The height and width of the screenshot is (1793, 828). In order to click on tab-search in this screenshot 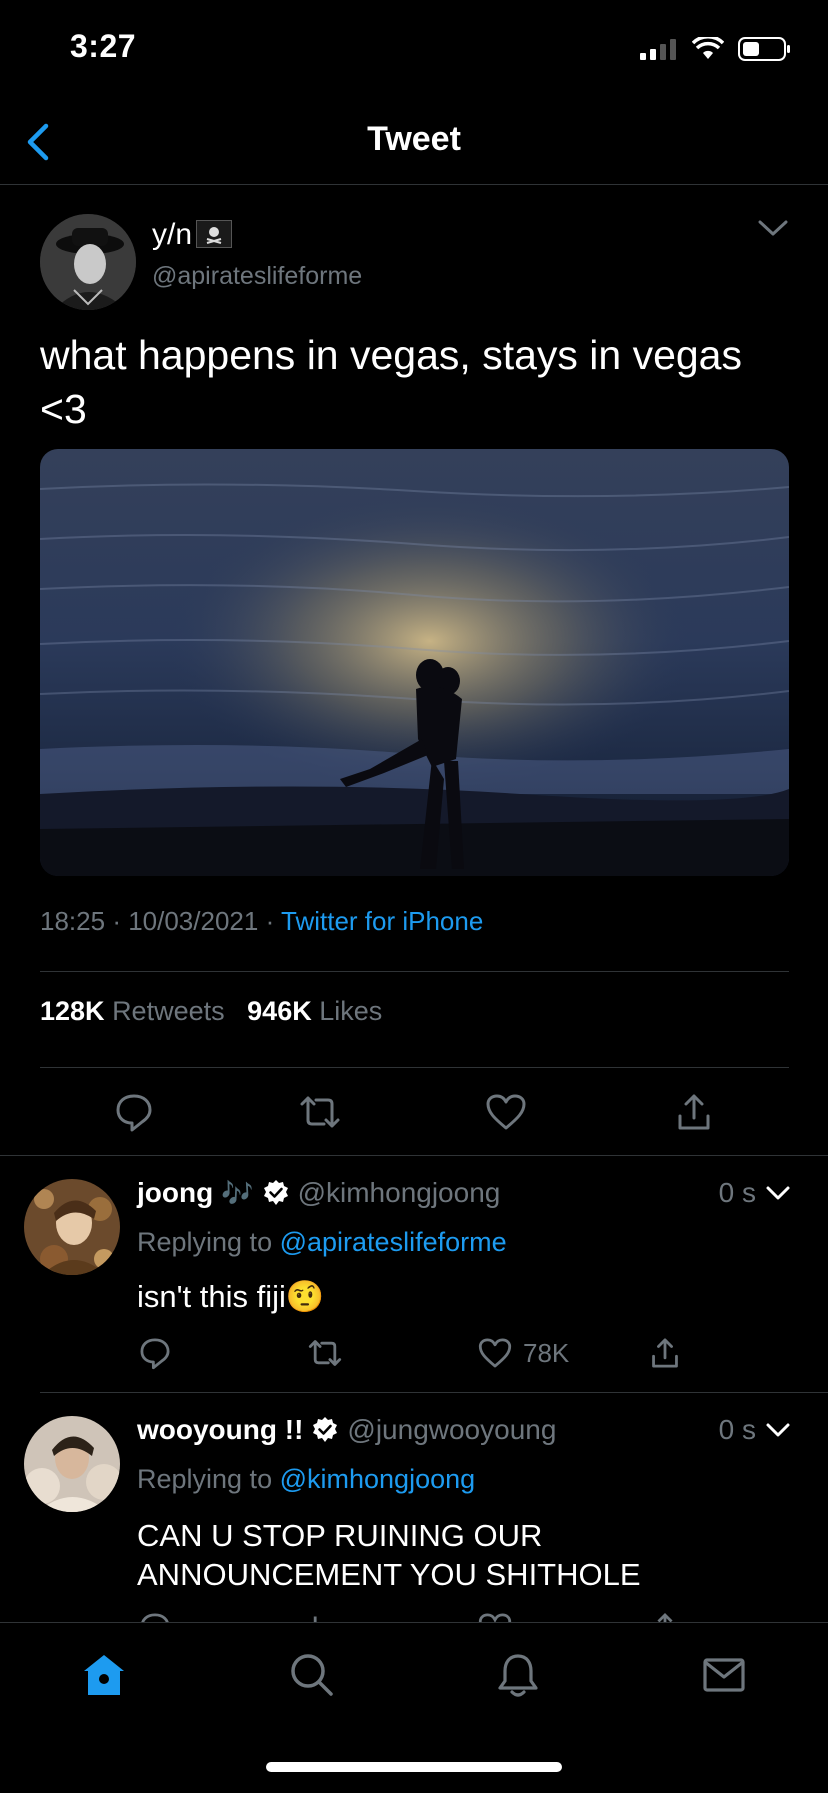, I will do `click(312, 1675)`.